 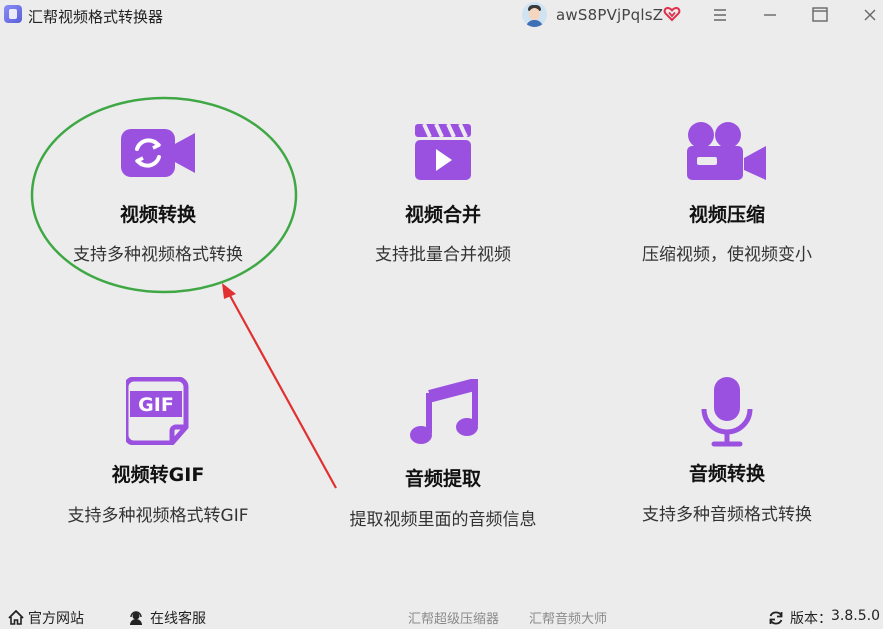 What do you see at coordinates (727, 200) in the screenshot?
I see `feature-video-compress: 视频压缩 压缩视频，使视频变小` at bounding box center [727, 200].